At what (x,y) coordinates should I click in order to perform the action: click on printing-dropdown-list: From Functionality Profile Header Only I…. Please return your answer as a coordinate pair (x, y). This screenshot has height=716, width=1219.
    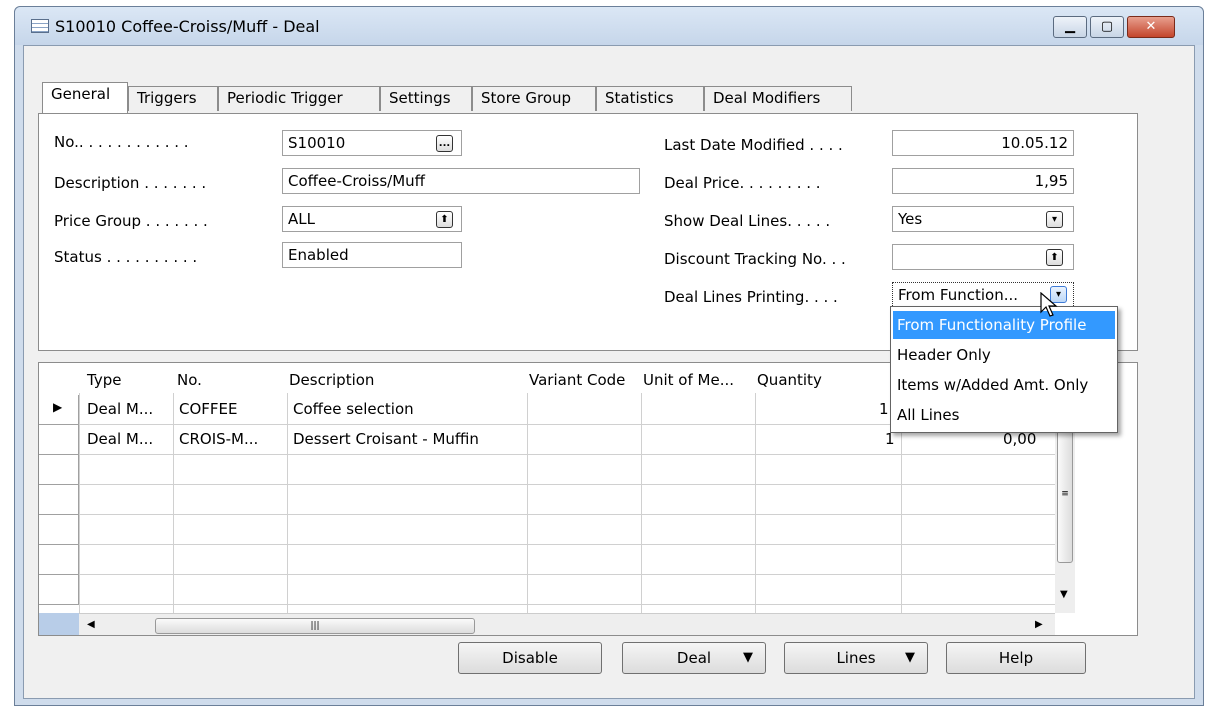
    Looking at the image, I should click on (1004, 369).